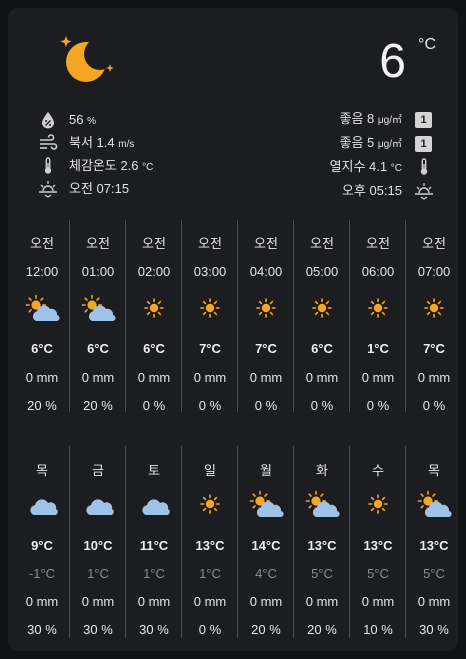 This screenshot has width=466, height=659. Describe the element at coordinates (371, 118) in the screenshot. I see `pm10-value: 좋음 8 μg/㎥` at that location.